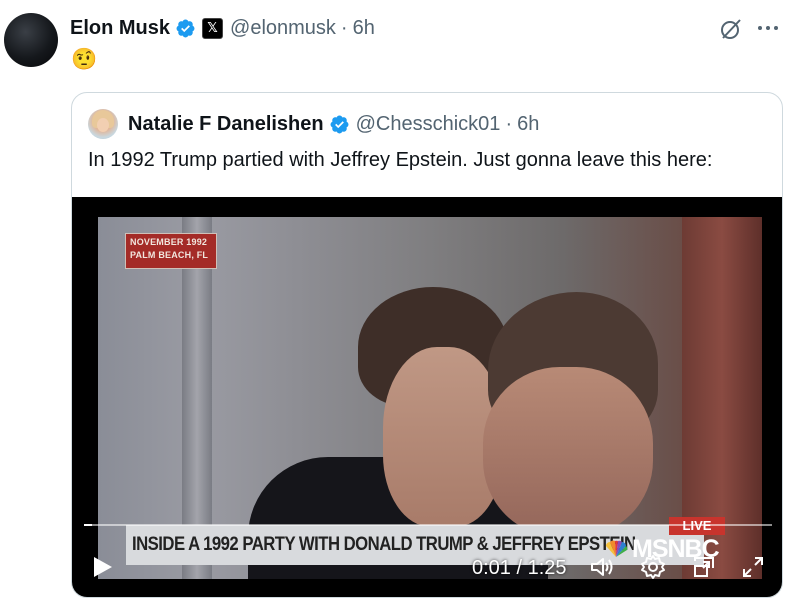 The width and height of the screenshot is (797, 610). Describe the element at coordinates (528, 124) in the screenshot. I see `quoted-timestamp: 6h` at that location.